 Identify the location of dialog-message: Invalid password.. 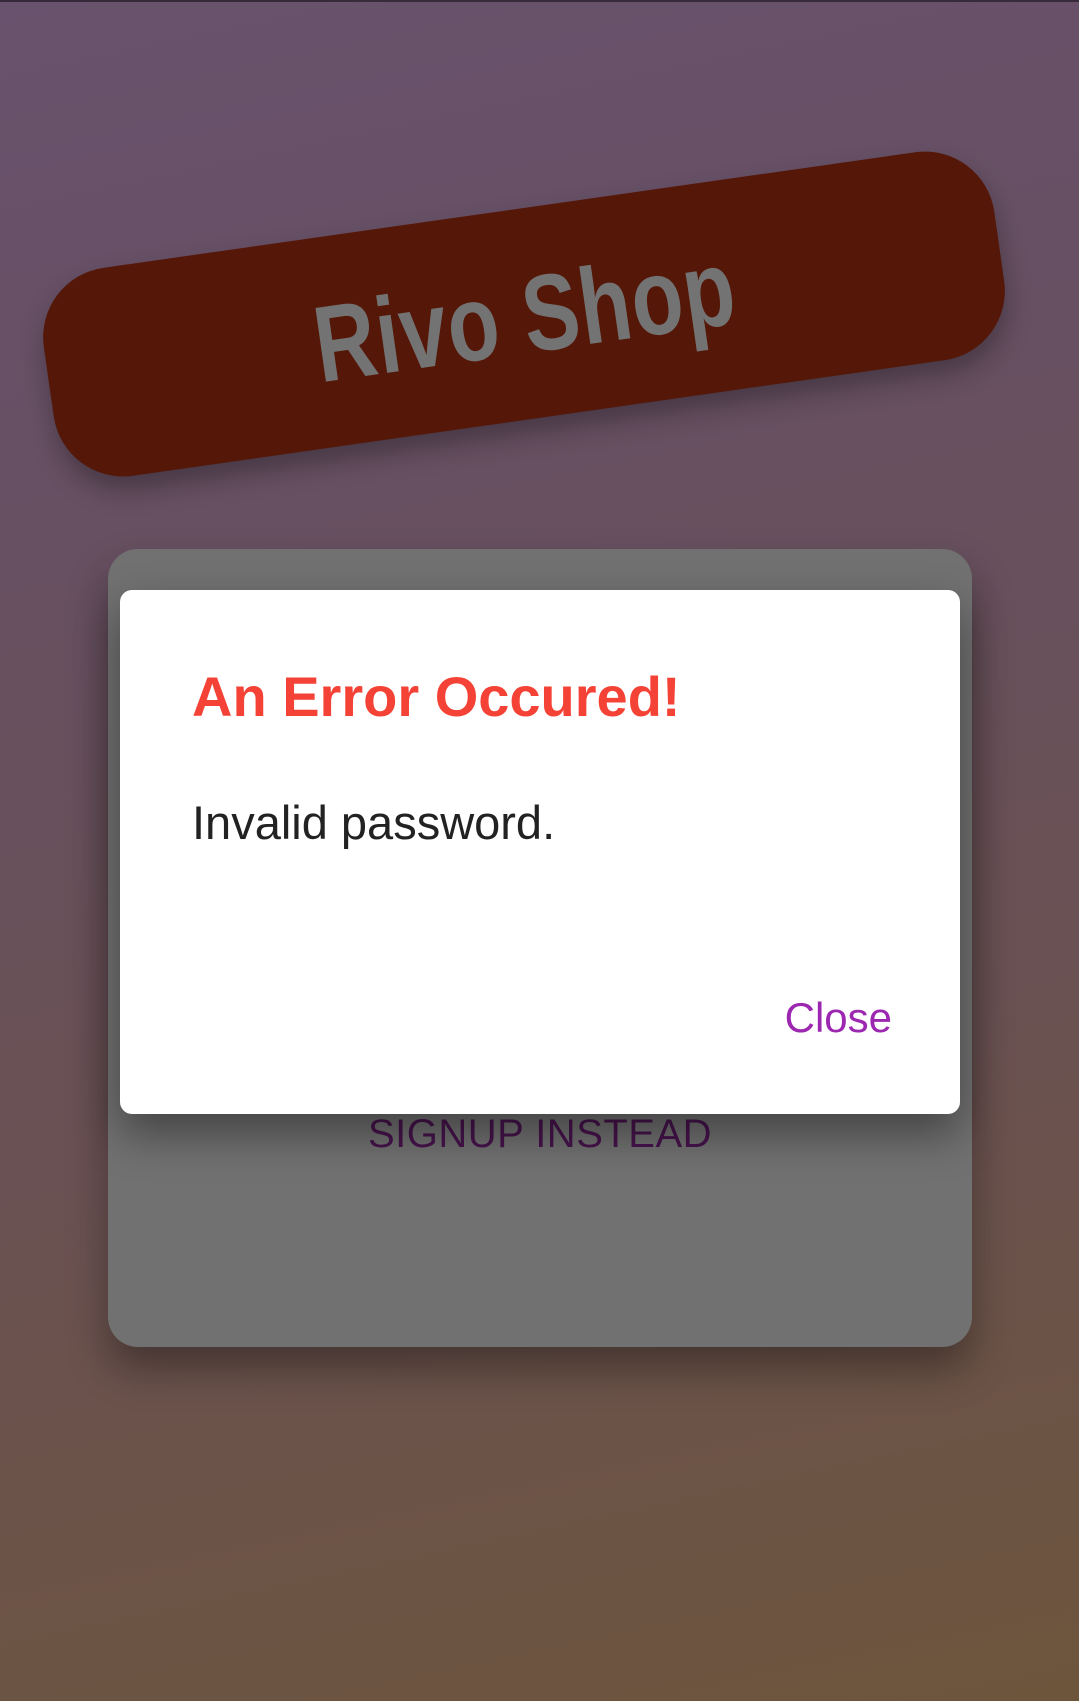
(374, 822).